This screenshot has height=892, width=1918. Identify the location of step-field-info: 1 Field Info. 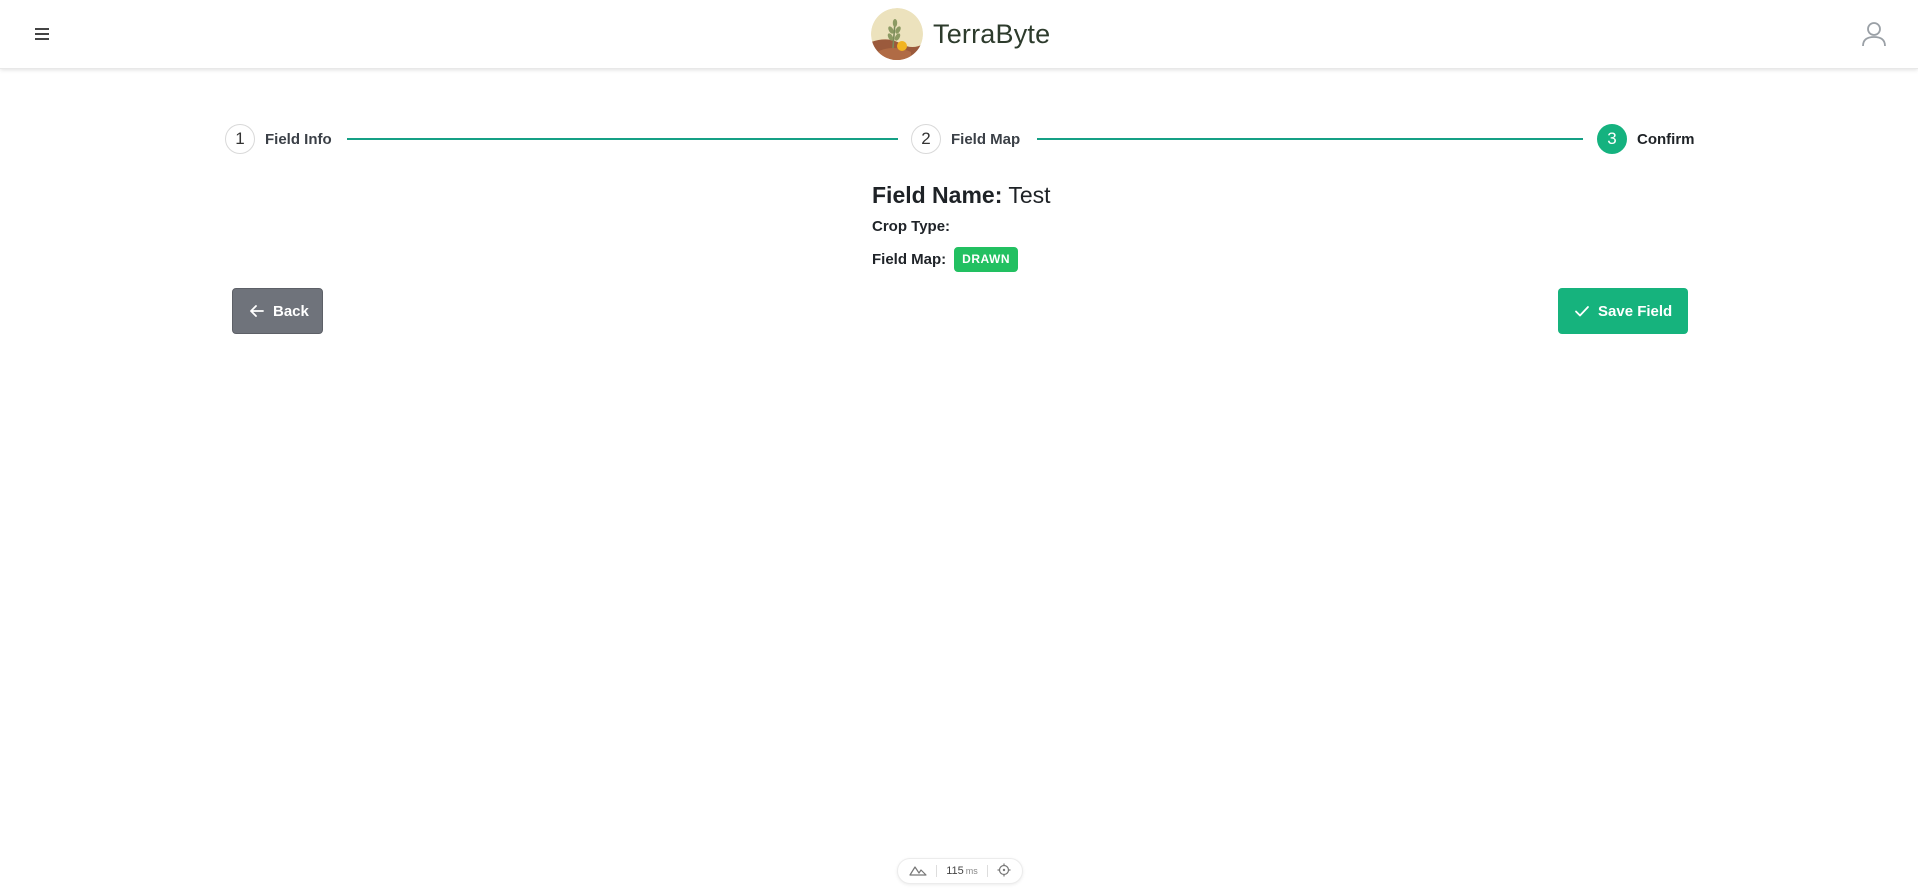
(278, 139).